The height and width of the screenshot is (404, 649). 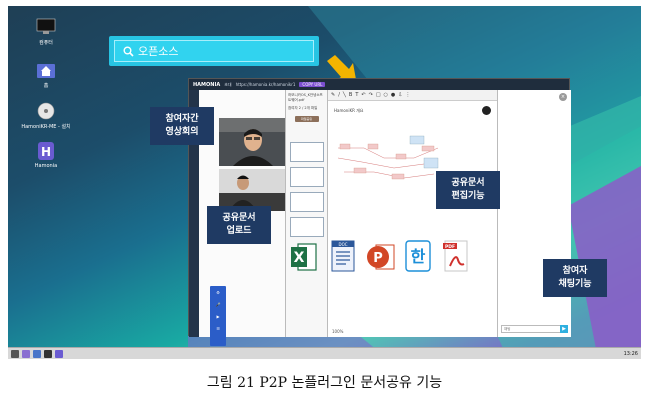 What do you see at coordinates (306, 119) in the screenshot?
I see `share-file-button: 파일공유` at bounding box center [306, 119].